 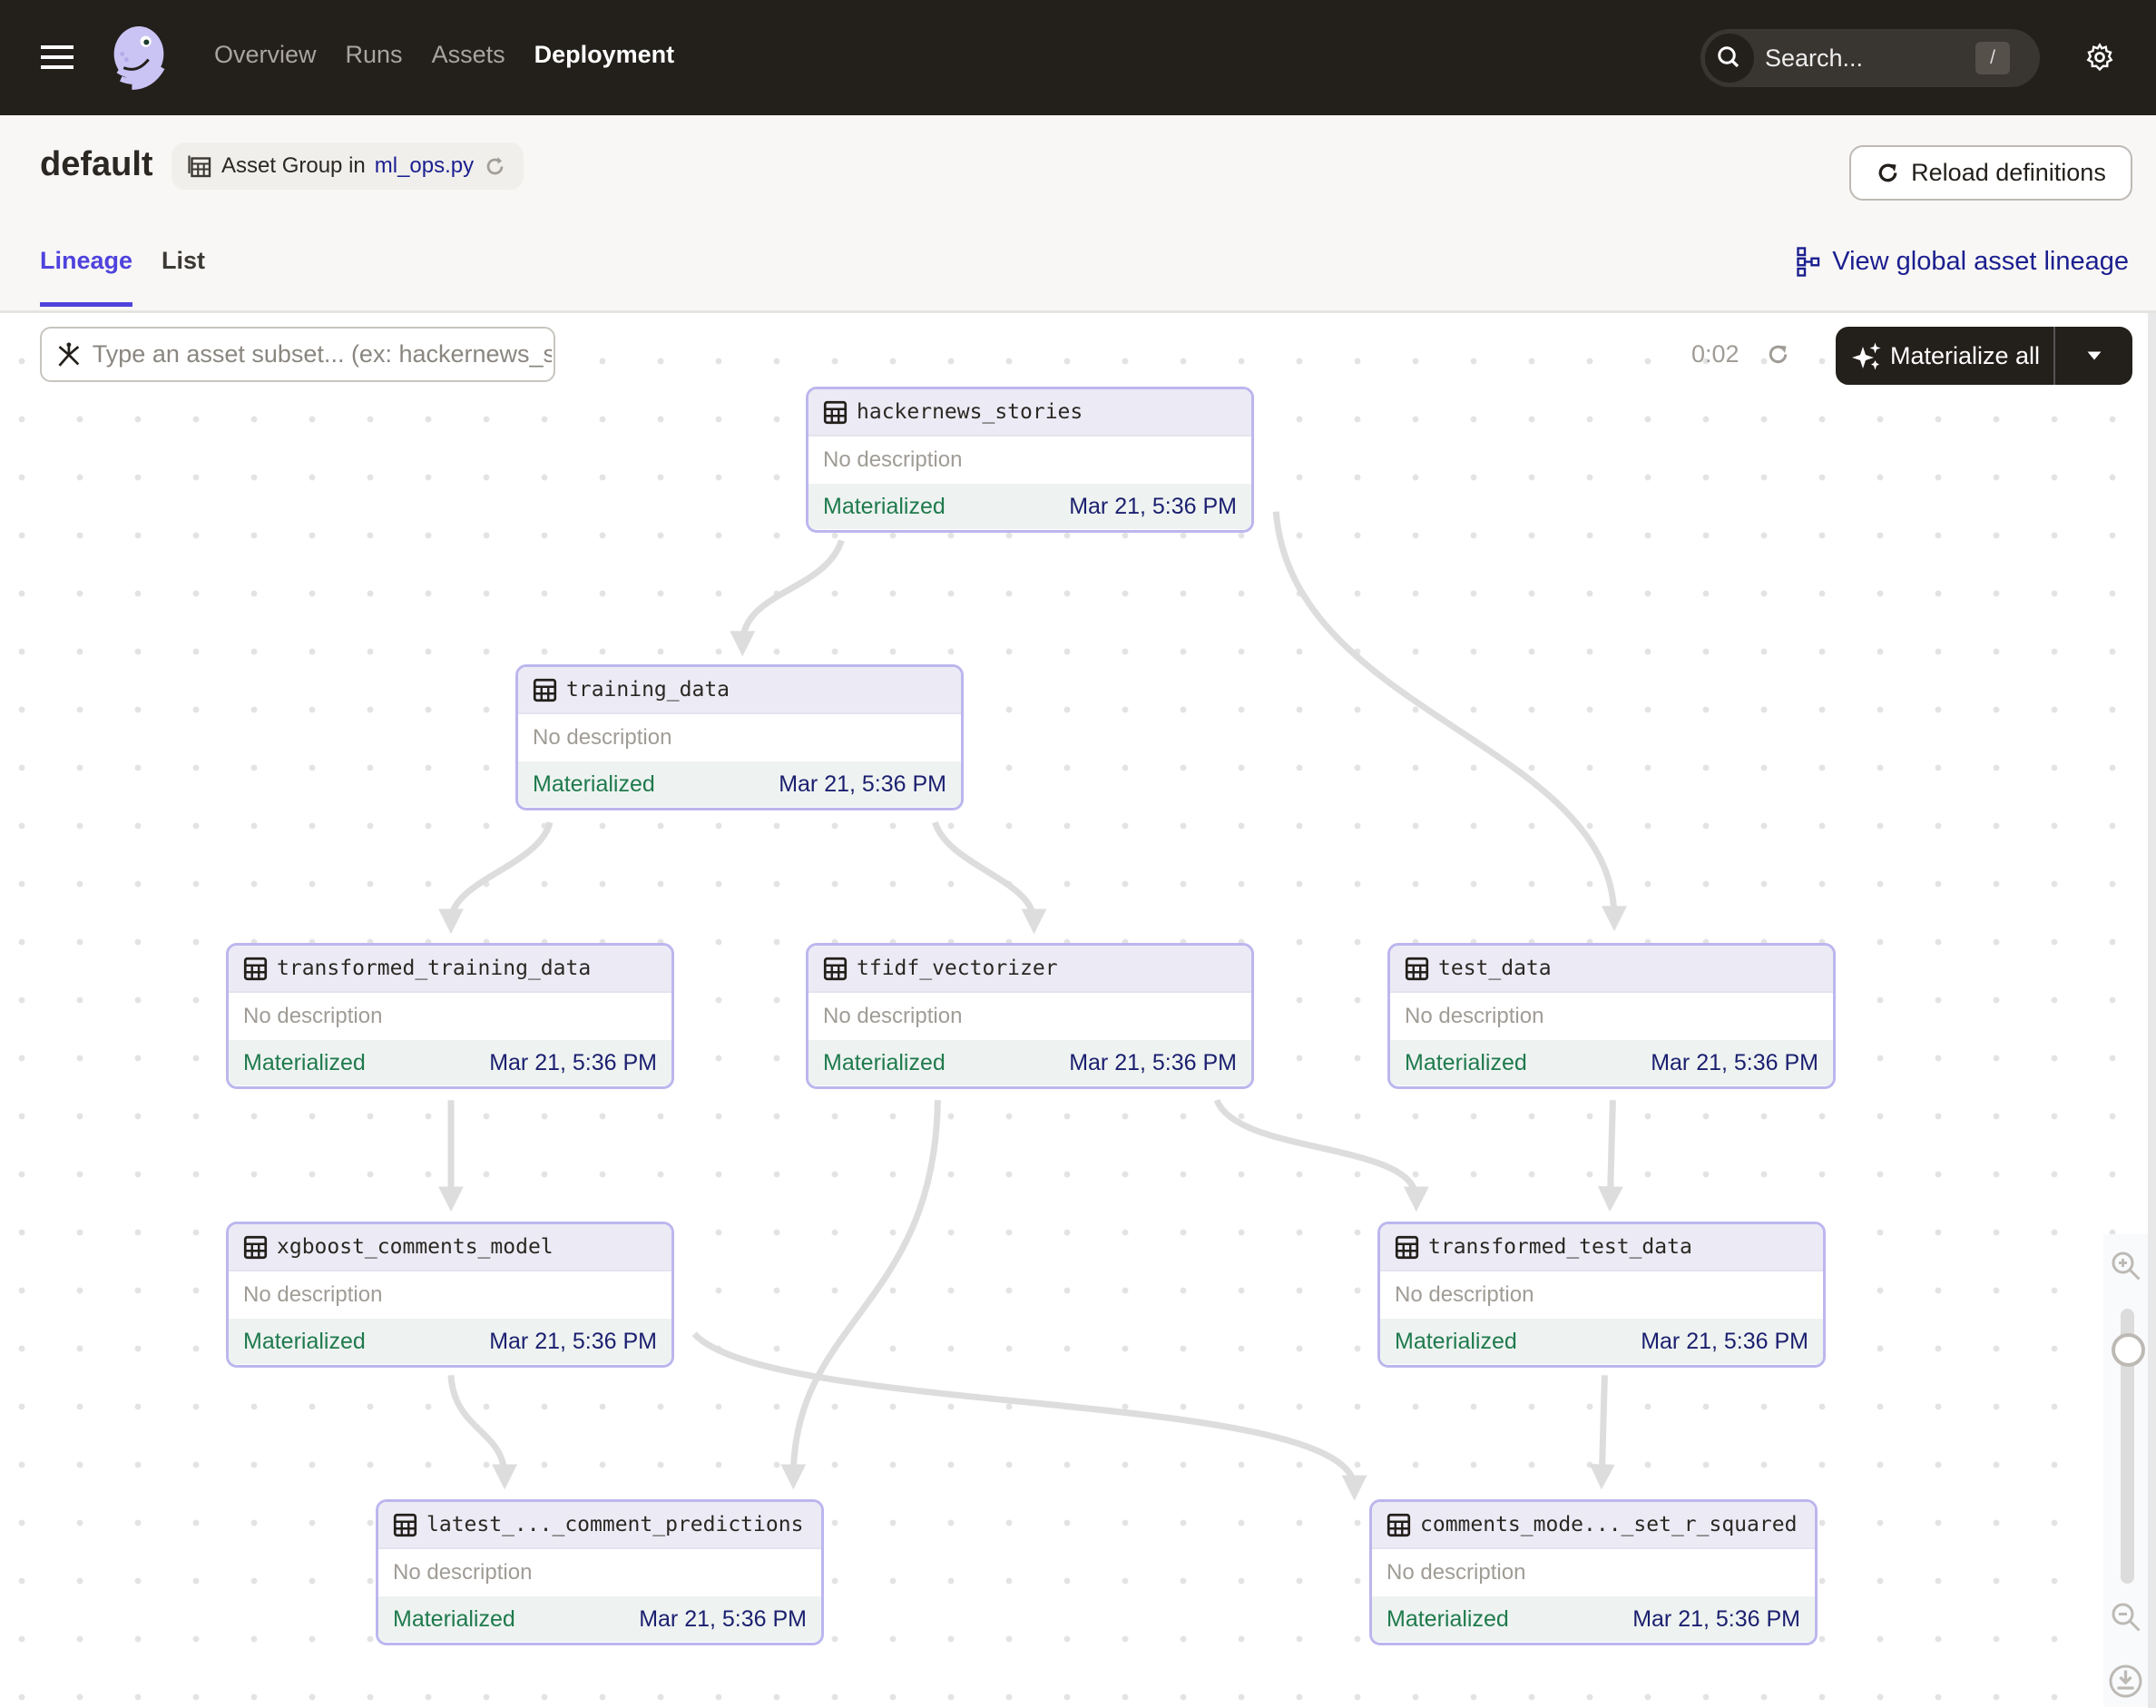 I want to click on asset-name: training_data, so click(x=648, y=690).